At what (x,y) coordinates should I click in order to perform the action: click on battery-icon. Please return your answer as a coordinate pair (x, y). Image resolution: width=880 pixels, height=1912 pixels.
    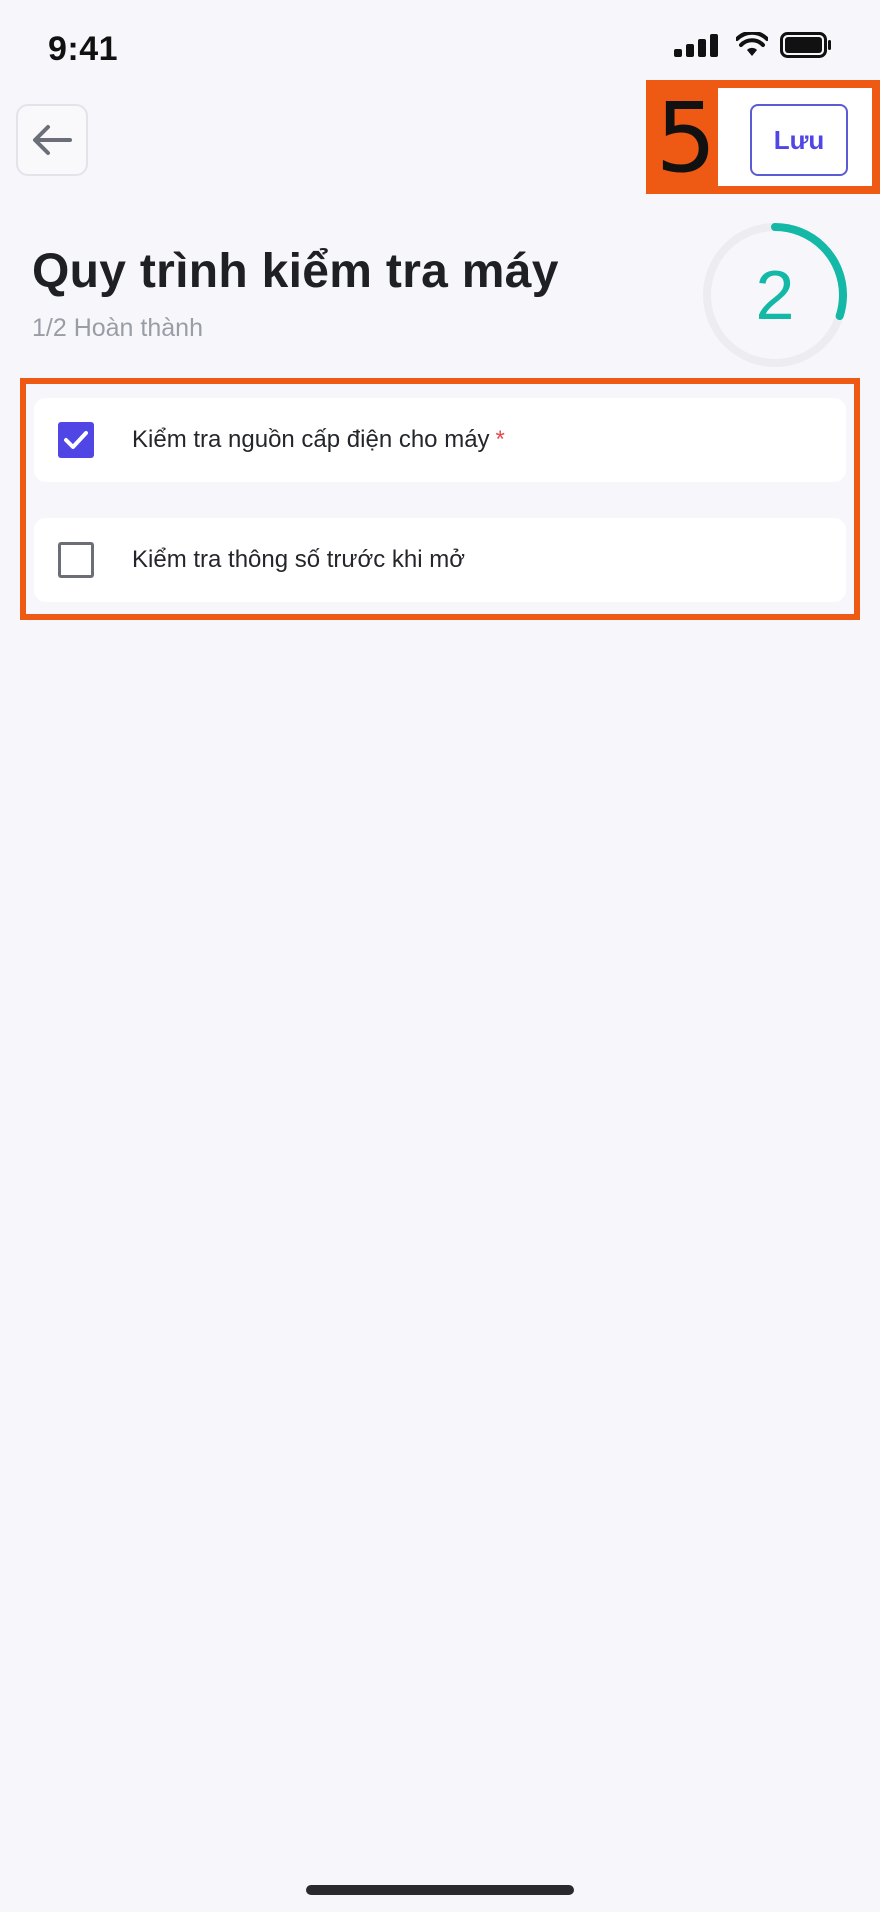
    Looking at the image, I should click on (805, 45).